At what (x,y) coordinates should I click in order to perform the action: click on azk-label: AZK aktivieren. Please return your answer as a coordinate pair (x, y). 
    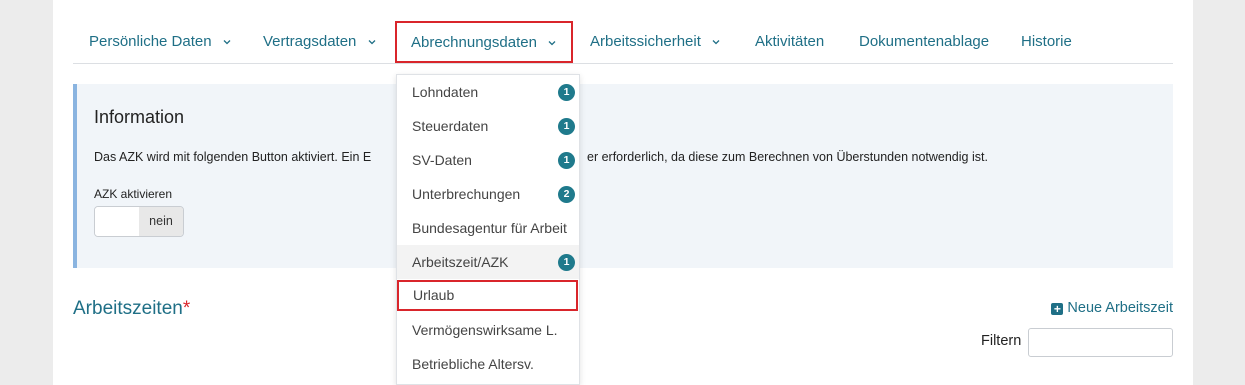
    Looking at the image, I should click on (133, 194).